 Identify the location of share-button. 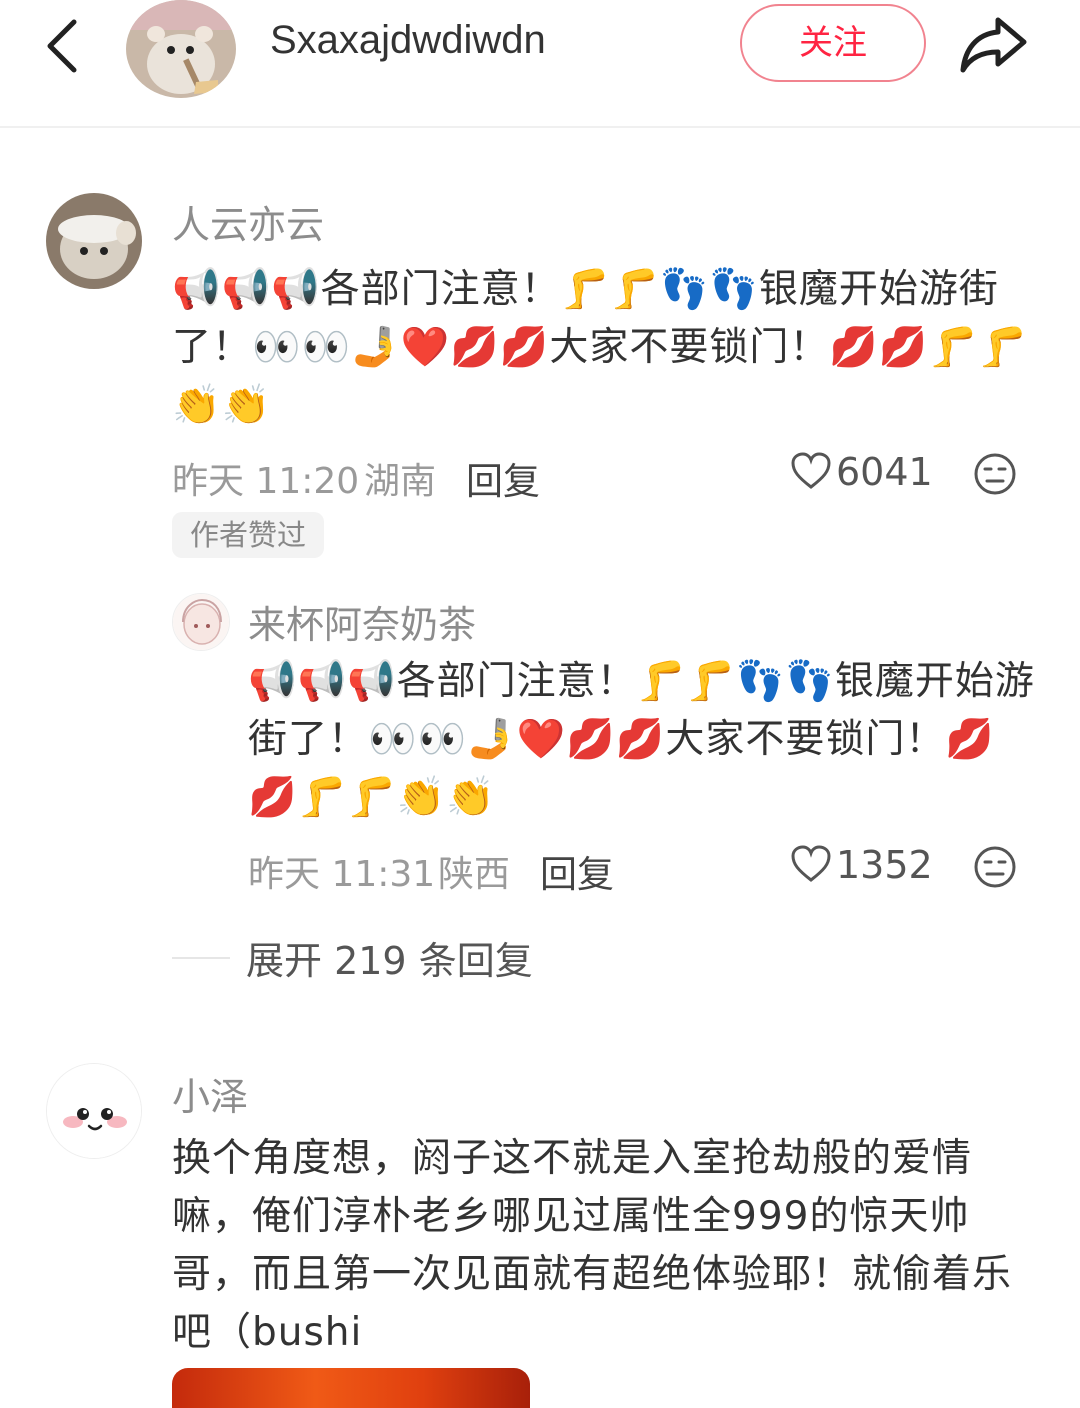
(994, 44).